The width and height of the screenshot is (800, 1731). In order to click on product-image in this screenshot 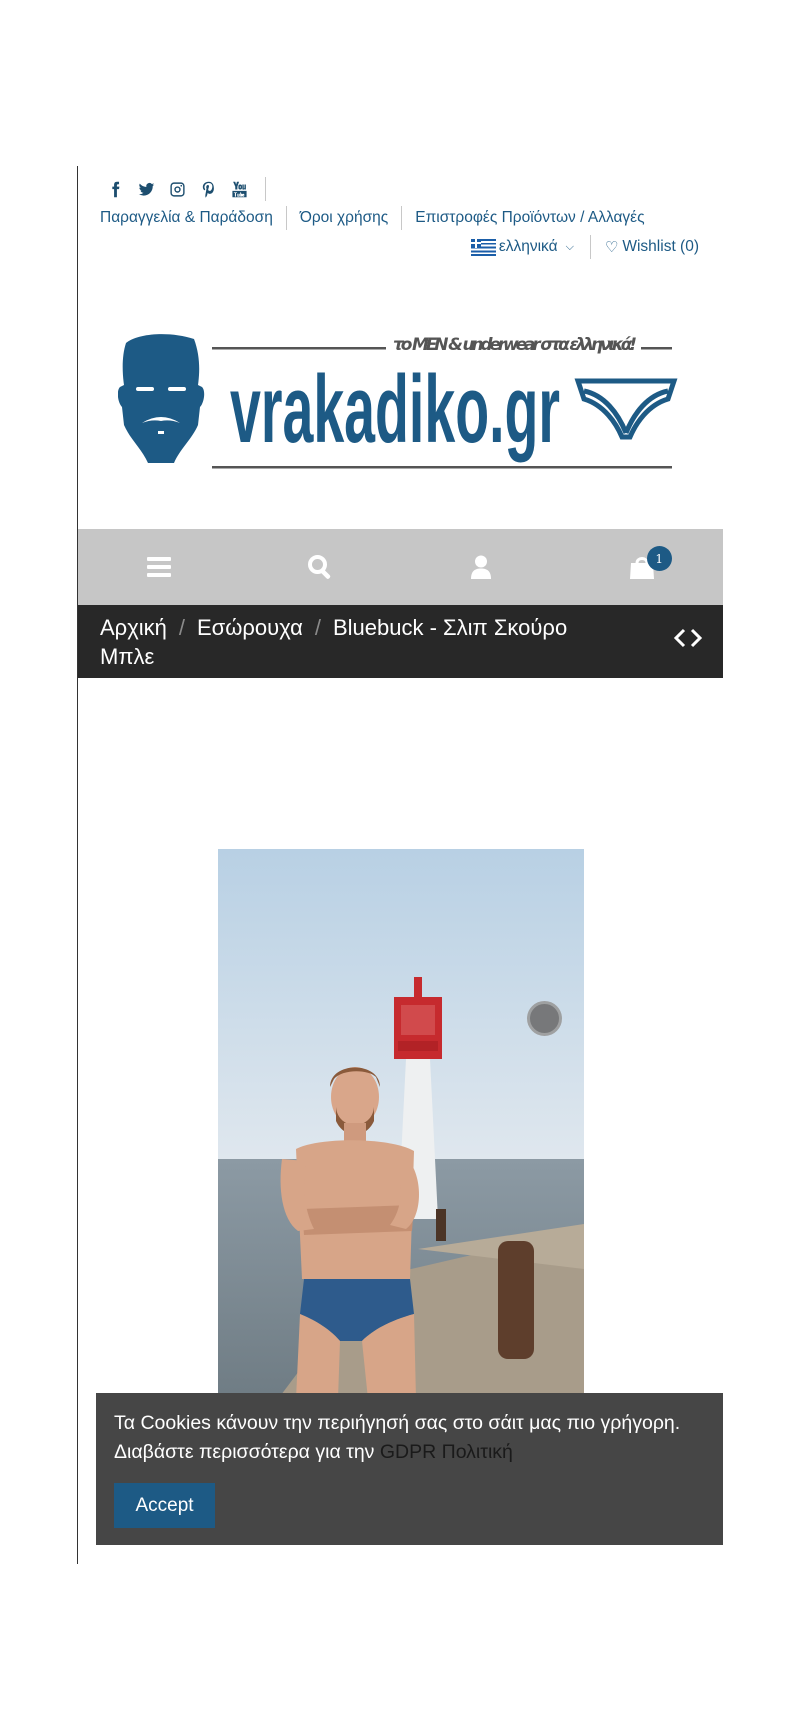, I will do `click(401, 1124)`.